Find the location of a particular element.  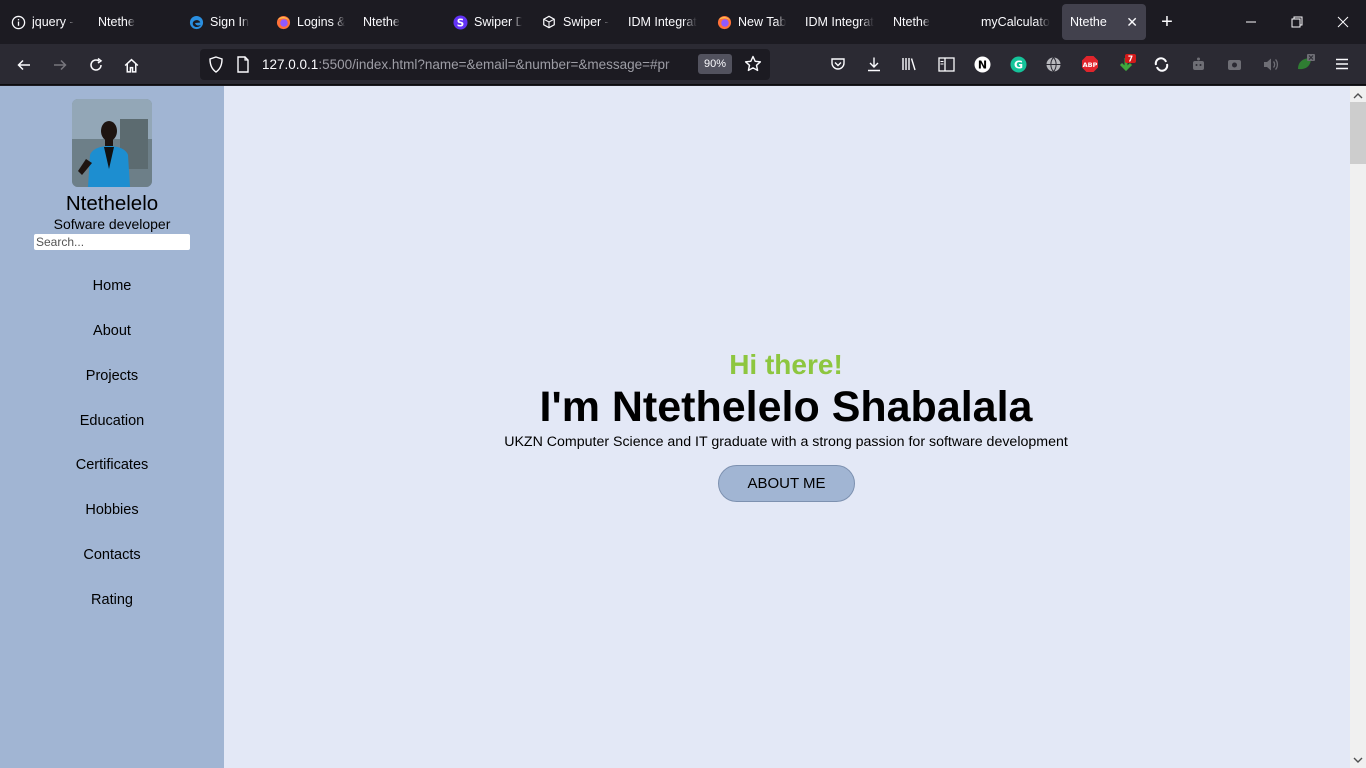

pocket-icon is located at coordinates (838, 64).